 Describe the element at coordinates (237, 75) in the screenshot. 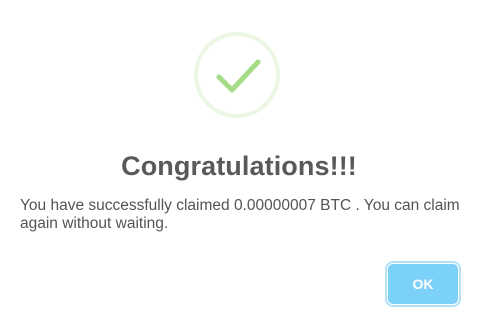

I see `success-checkmark-icon` at that location.